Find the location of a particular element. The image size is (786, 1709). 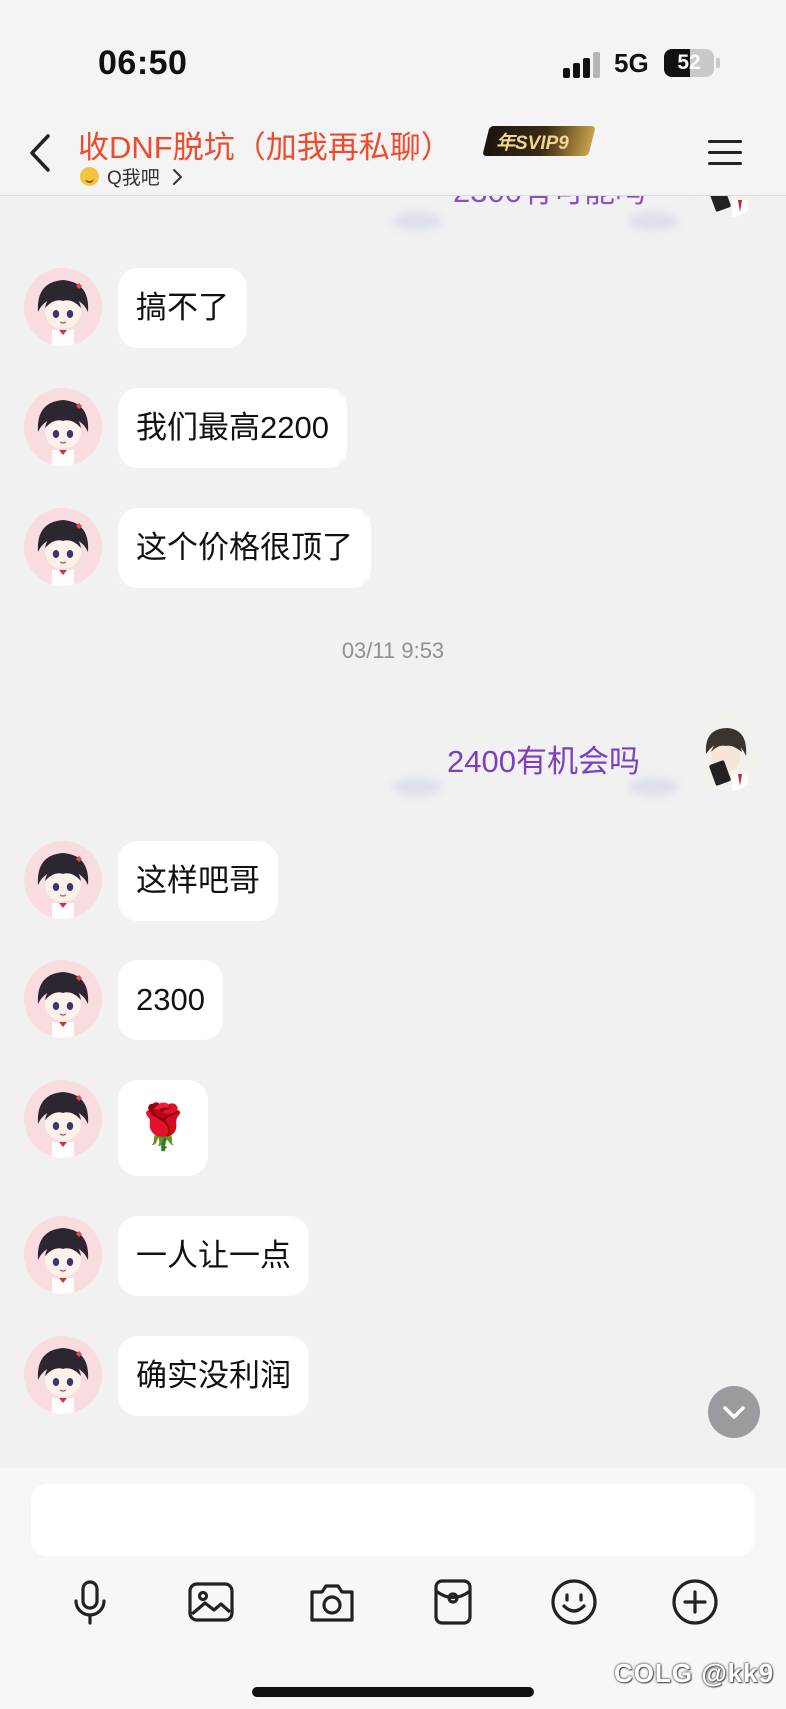

status-subtitle: Q我吧 is located at coordinates (132, 176).